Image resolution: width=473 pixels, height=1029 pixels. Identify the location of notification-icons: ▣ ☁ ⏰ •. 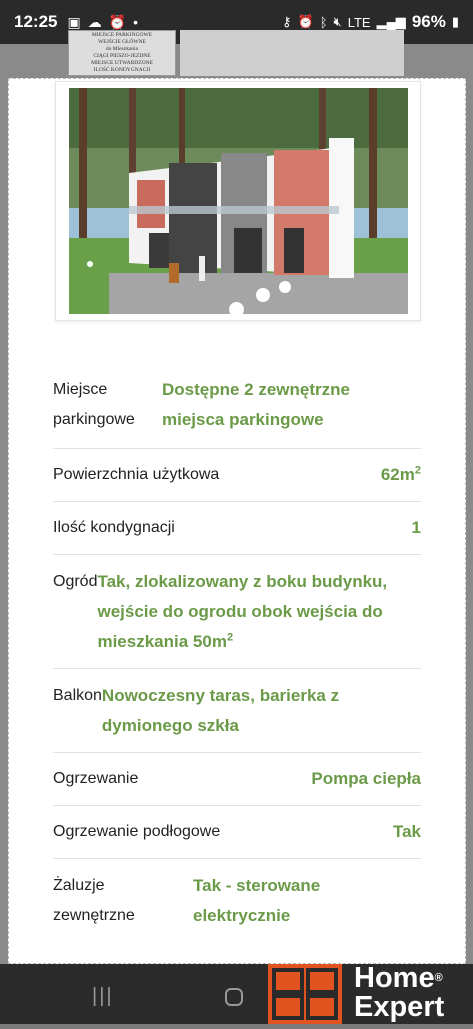
(102, 22).